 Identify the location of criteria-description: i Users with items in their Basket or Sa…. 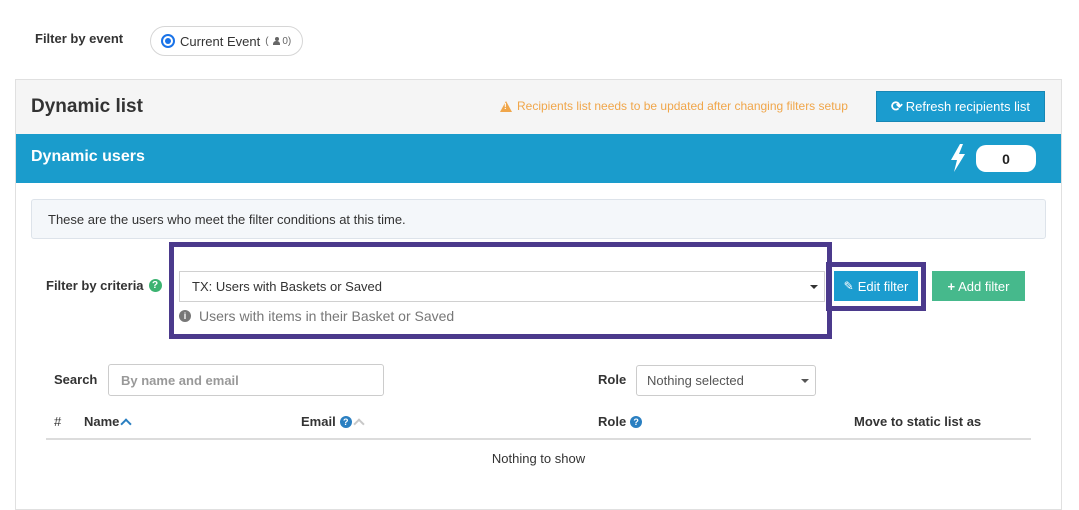
(502, 315).